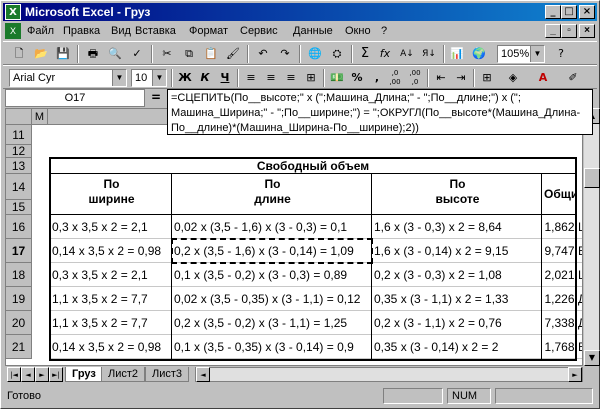 This screenshot has width=600, height=409. Describe the element at coordinates (19, 54) in the screenshot. I see `new-icon: 🗋` at that location.